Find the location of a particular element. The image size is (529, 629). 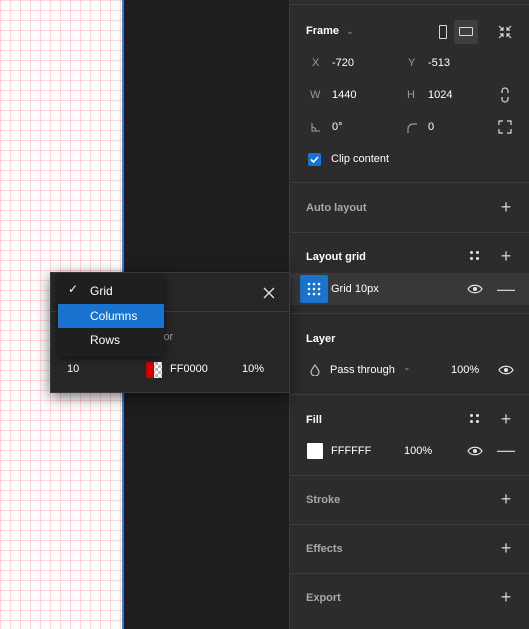

grid-icon is located at coordinates (314, 289).